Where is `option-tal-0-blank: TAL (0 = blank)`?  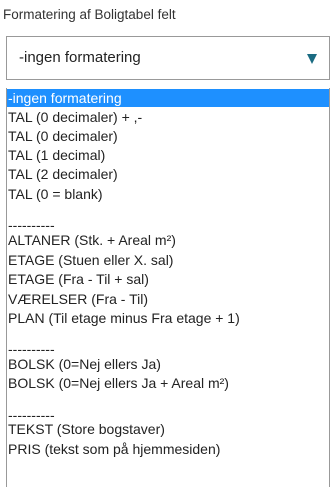
option-tal-0-blank: TAL (0 = blank) is located at coordinates (168, 194).